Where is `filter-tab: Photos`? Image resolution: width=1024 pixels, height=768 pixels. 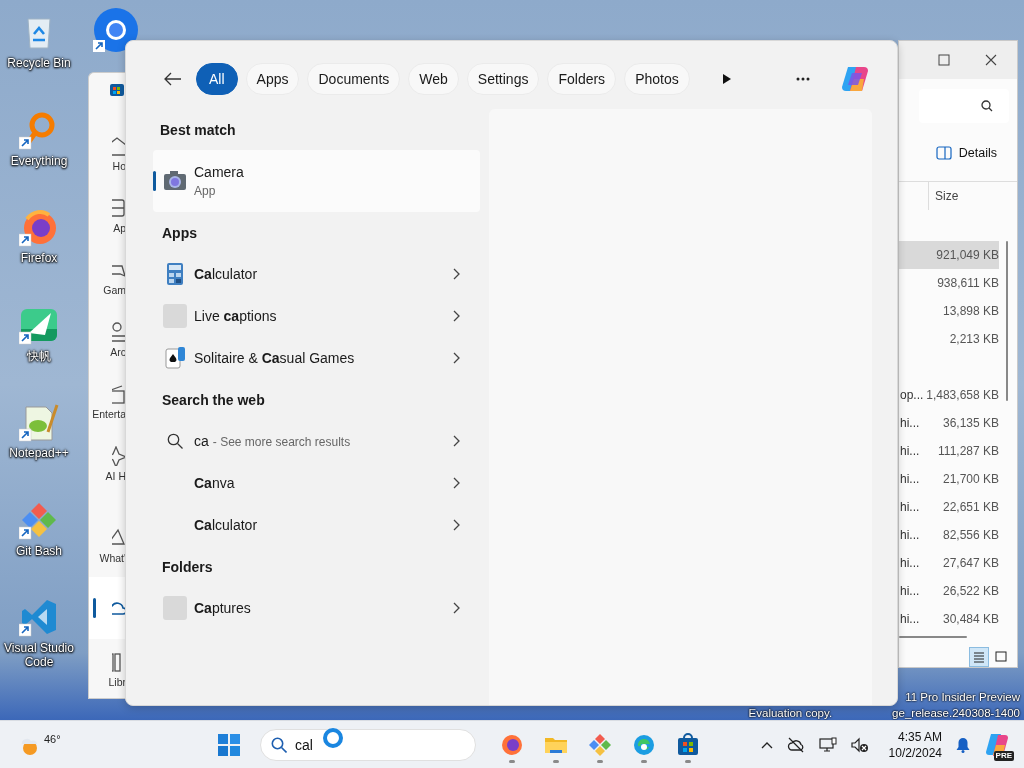 filter-tab: Photos is located at coordinates (657, 79).